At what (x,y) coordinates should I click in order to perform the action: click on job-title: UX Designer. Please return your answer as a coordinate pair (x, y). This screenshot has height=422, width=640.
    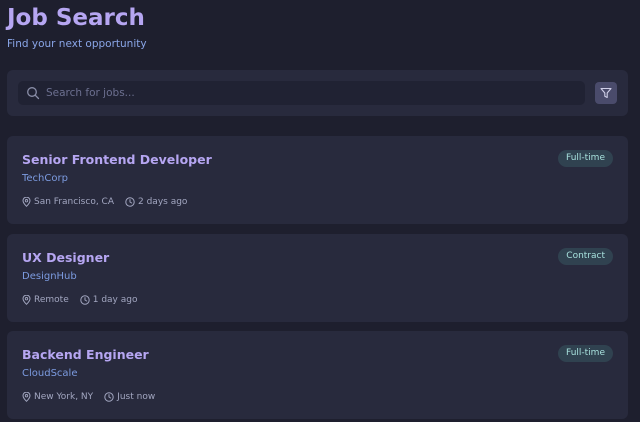
    Looking at the image, I should click on (65, 257).